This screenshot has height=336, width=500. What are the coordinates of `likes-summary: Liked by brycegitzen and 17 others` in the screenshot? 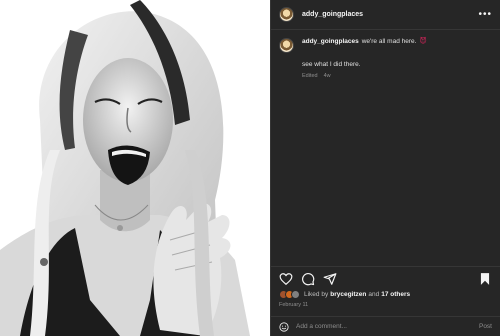 It's located at (385, 294).